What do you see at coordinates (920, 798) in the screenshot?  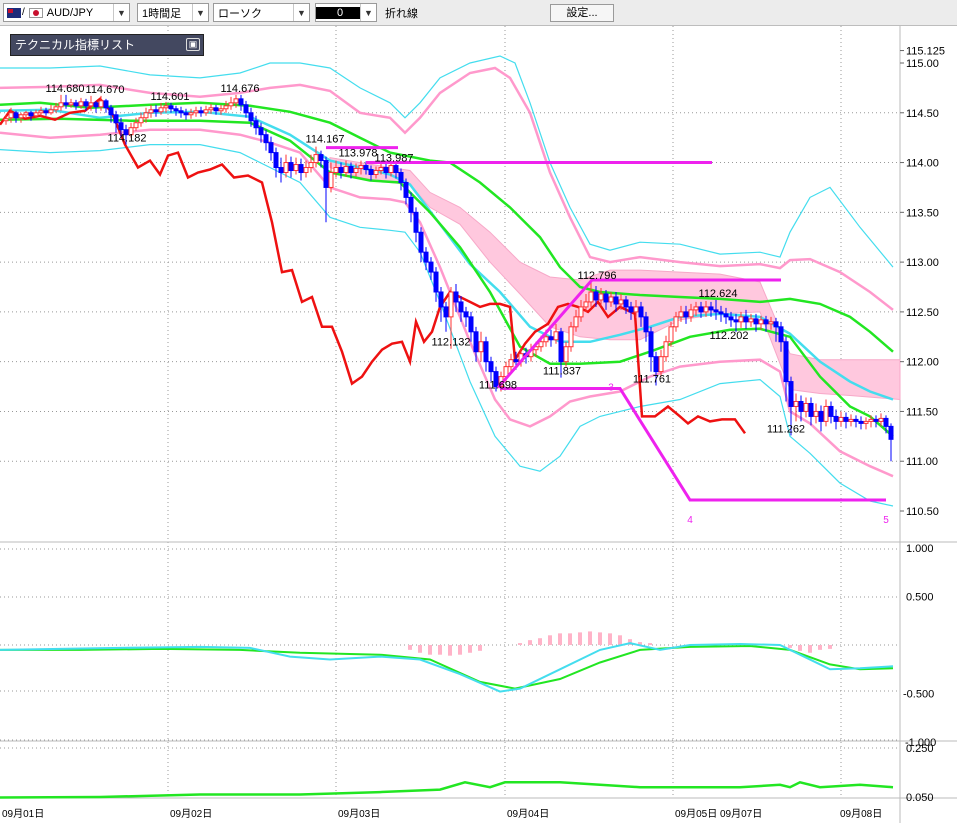 I see `adx-tick-label: 0.050` at bounding box center [920, 798].